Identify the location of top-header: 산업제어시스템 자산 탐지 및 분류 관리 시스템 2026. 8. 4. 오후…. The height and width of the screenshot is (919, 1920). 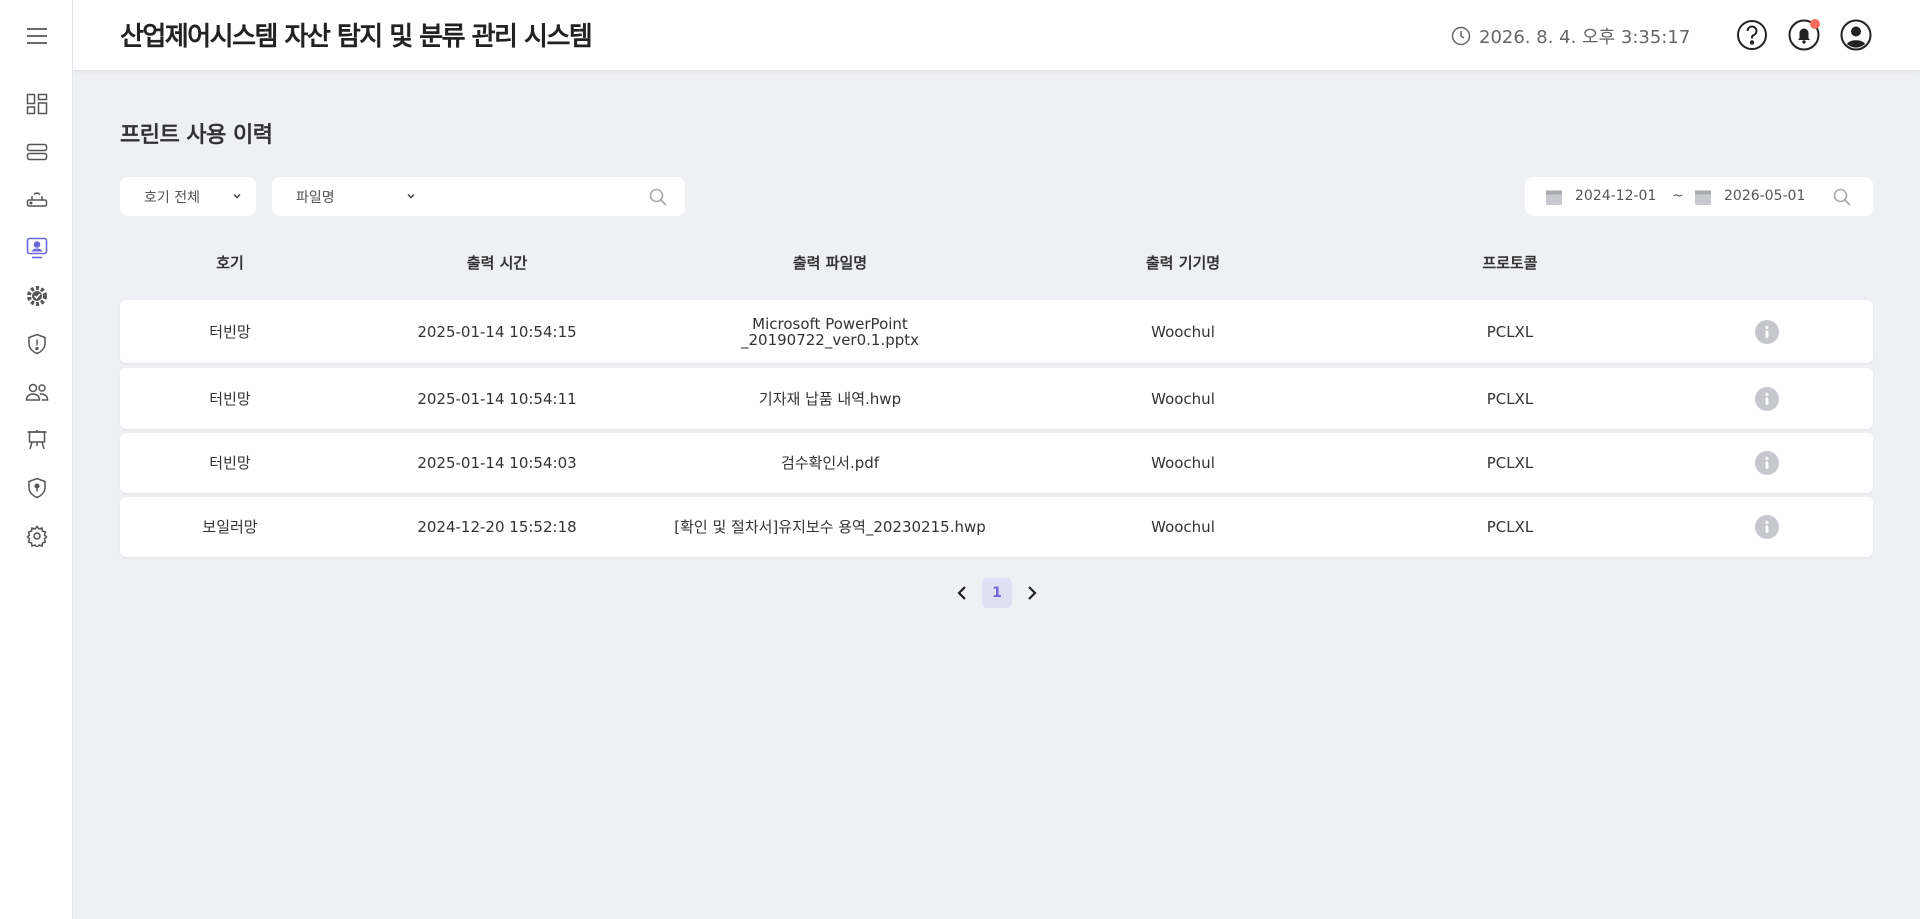
(996, 35).